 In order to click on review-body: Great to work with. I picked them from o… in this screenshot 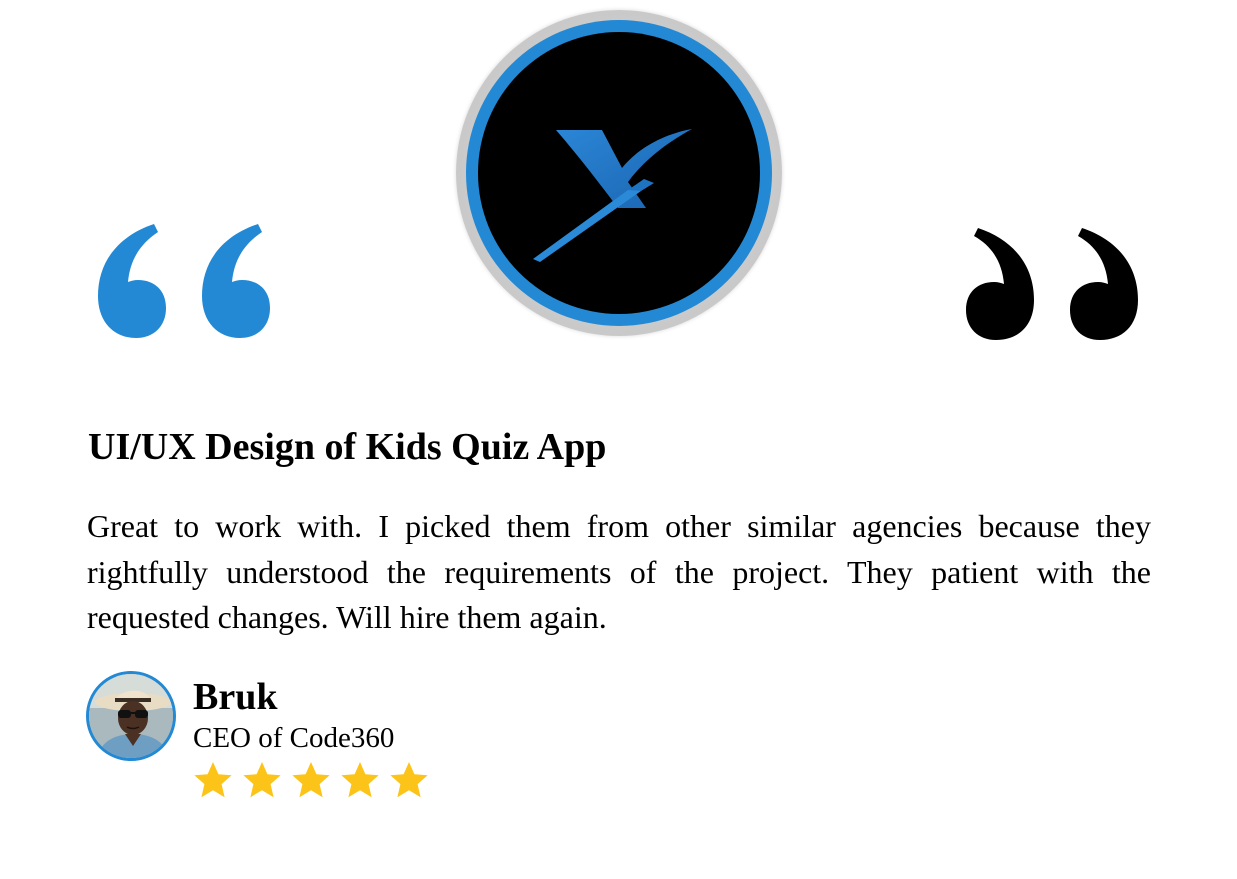, I will do `click(619, 571)`.